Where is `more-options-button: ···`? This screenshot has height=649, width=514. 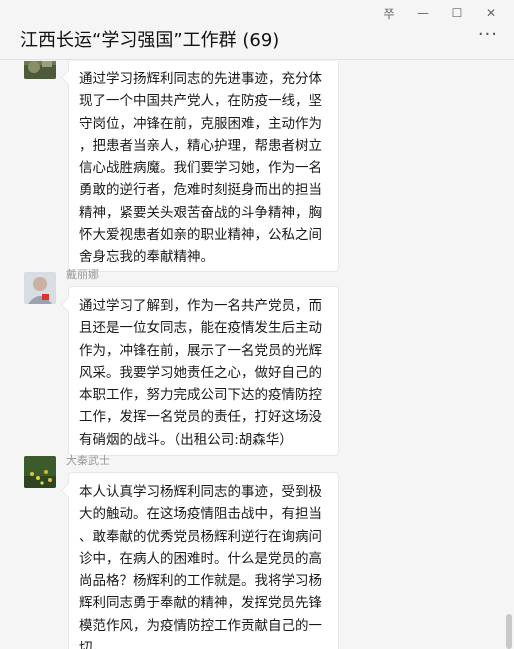 more-options-button: ··· is located at coordinates (488, 34).